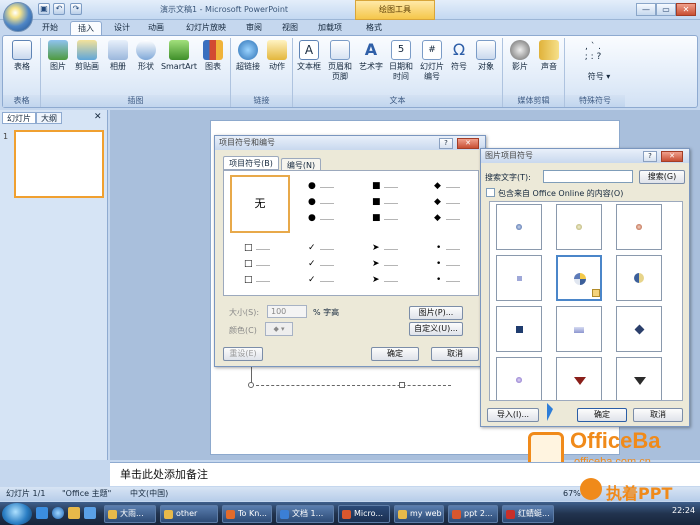 This screenshot has width=700, height=525. What do you see at coordinates (330, 28) in the screenshot?
I see `tab-addins: 加载项` at bounding box center [330, 28].